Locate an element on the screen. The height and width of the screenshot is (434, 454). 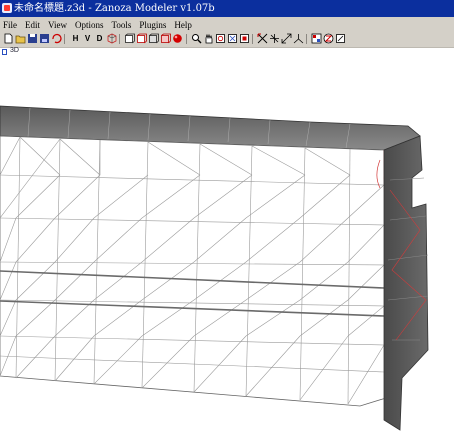
save-icon is located at coordinates (32, 38).